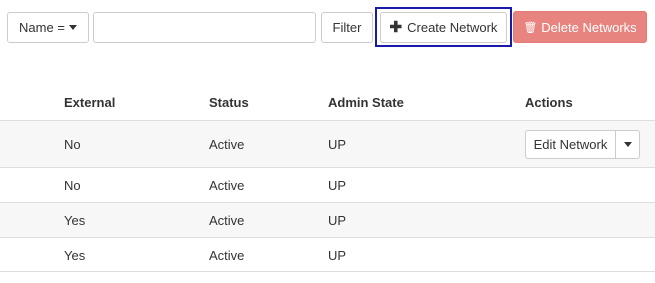 This screenshot has width=655, height=283. Describe the element at coordinates (204, 27) in the screenshot. I see `filter-input` at that location.